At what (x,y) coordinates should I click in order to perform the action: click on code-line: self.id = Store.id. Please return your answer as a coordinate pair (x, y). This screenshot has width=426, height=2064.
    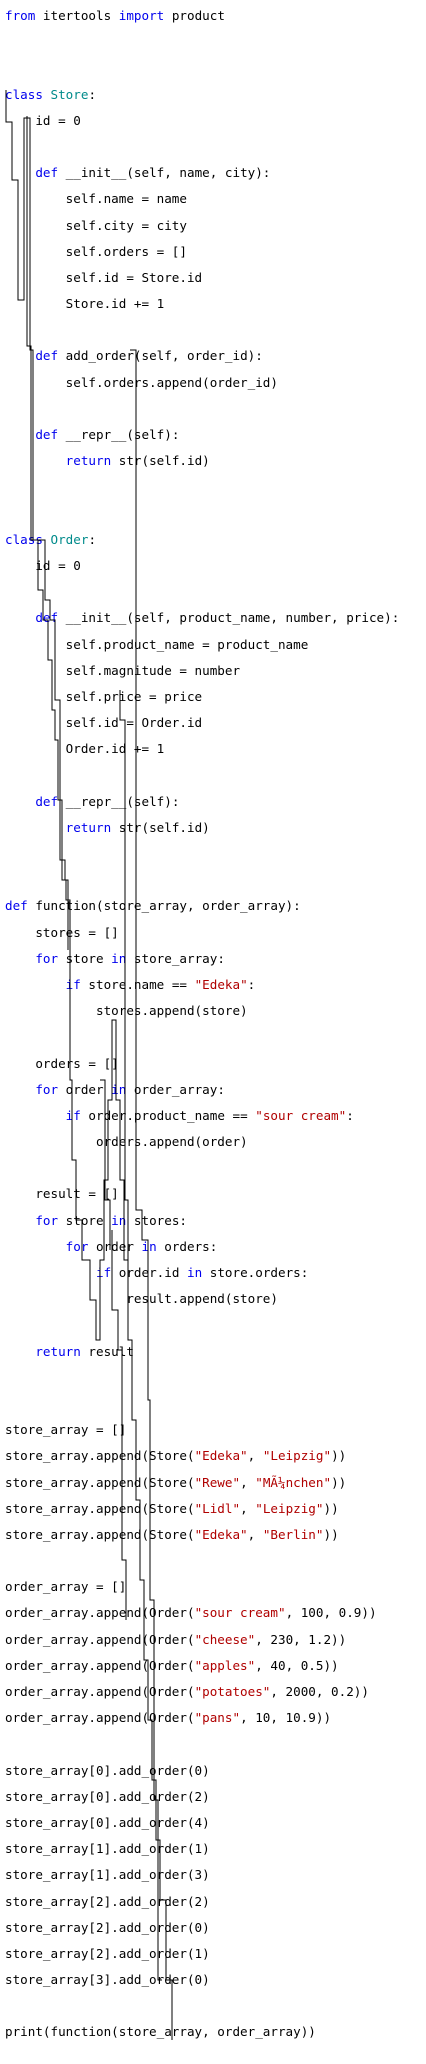
    Looking at the image, I should click on (202, 278).